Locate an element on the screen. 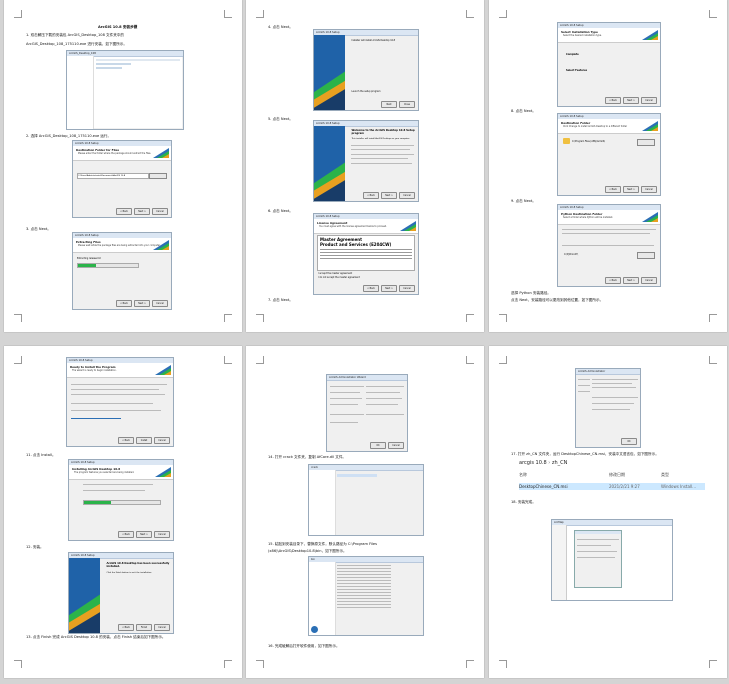 The image size is (729, 684). breadcrumb: arcgis 10.8 › zh_CN is located at coordinates (543, 463).